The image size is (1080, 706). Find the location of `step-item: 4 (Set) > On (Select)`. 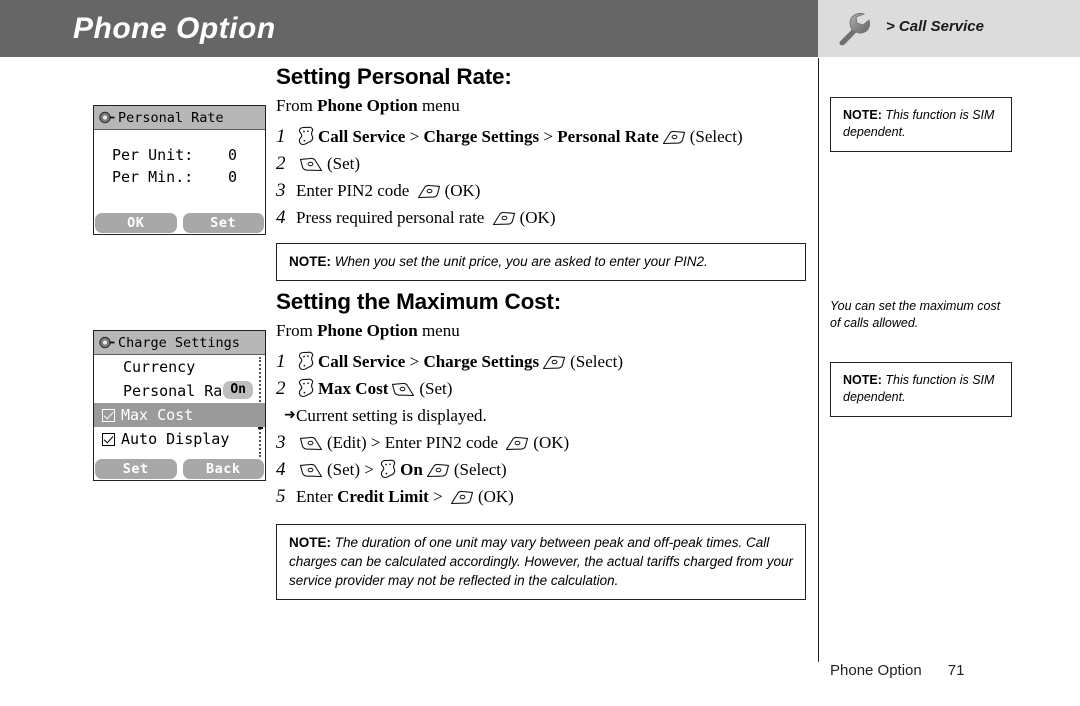

step-item: 4 (Set) > On (Select) is located at coordinates (541, 469).